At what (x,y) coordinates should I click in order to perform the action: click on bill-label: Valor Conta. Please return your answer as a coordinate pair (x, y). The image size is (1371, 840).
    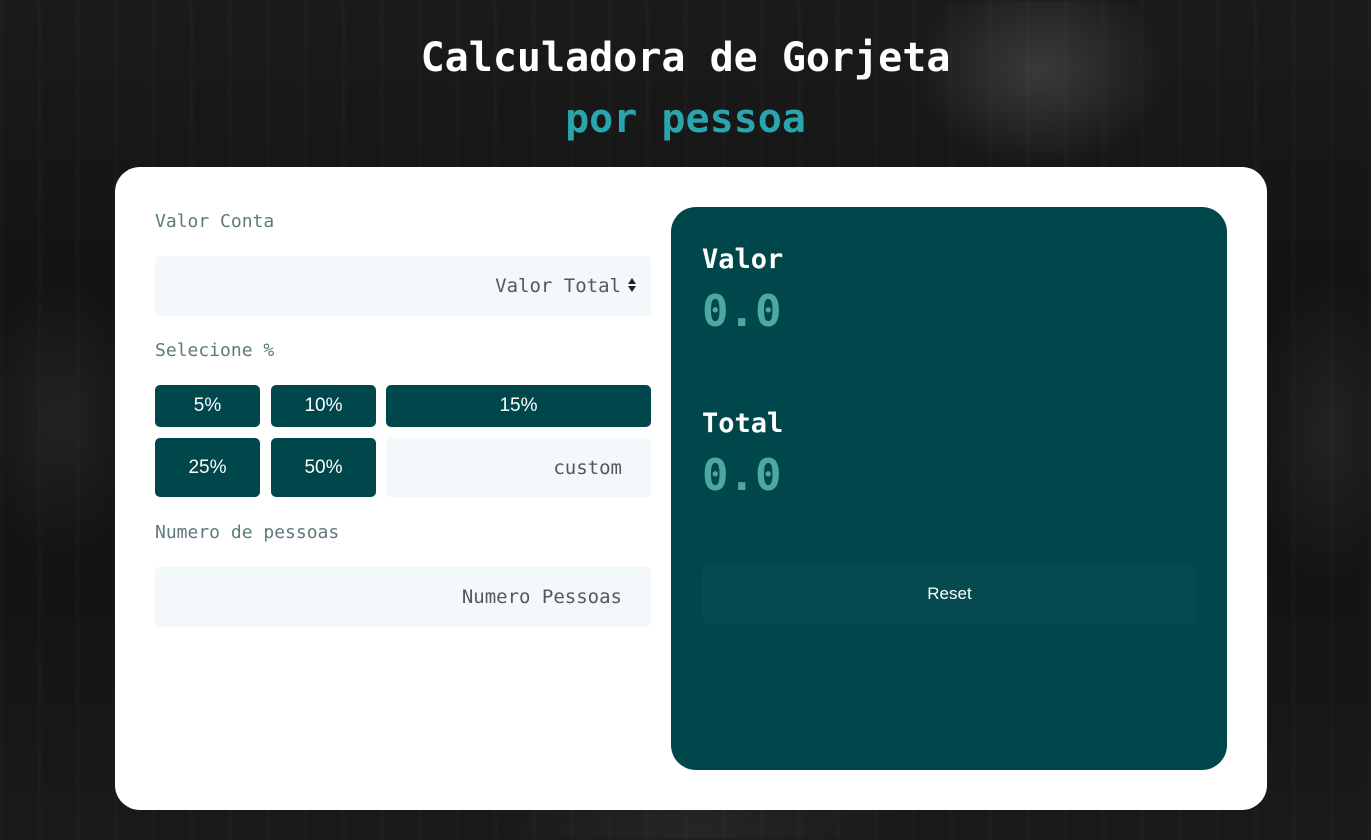
    Looking at the image, I should click on (215, 221).